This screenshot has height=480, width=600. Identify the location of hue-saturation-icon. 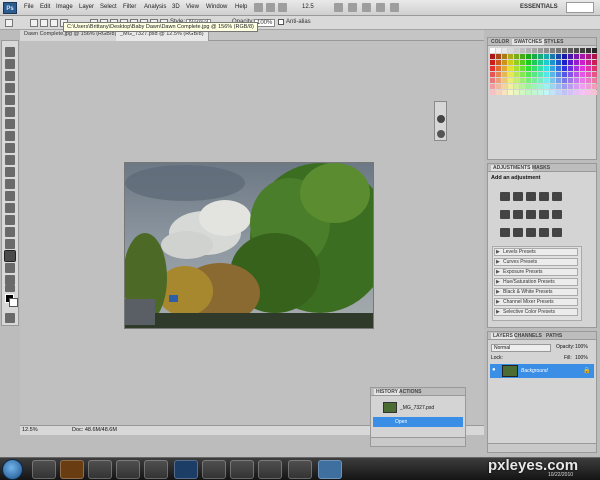
(505, 214).